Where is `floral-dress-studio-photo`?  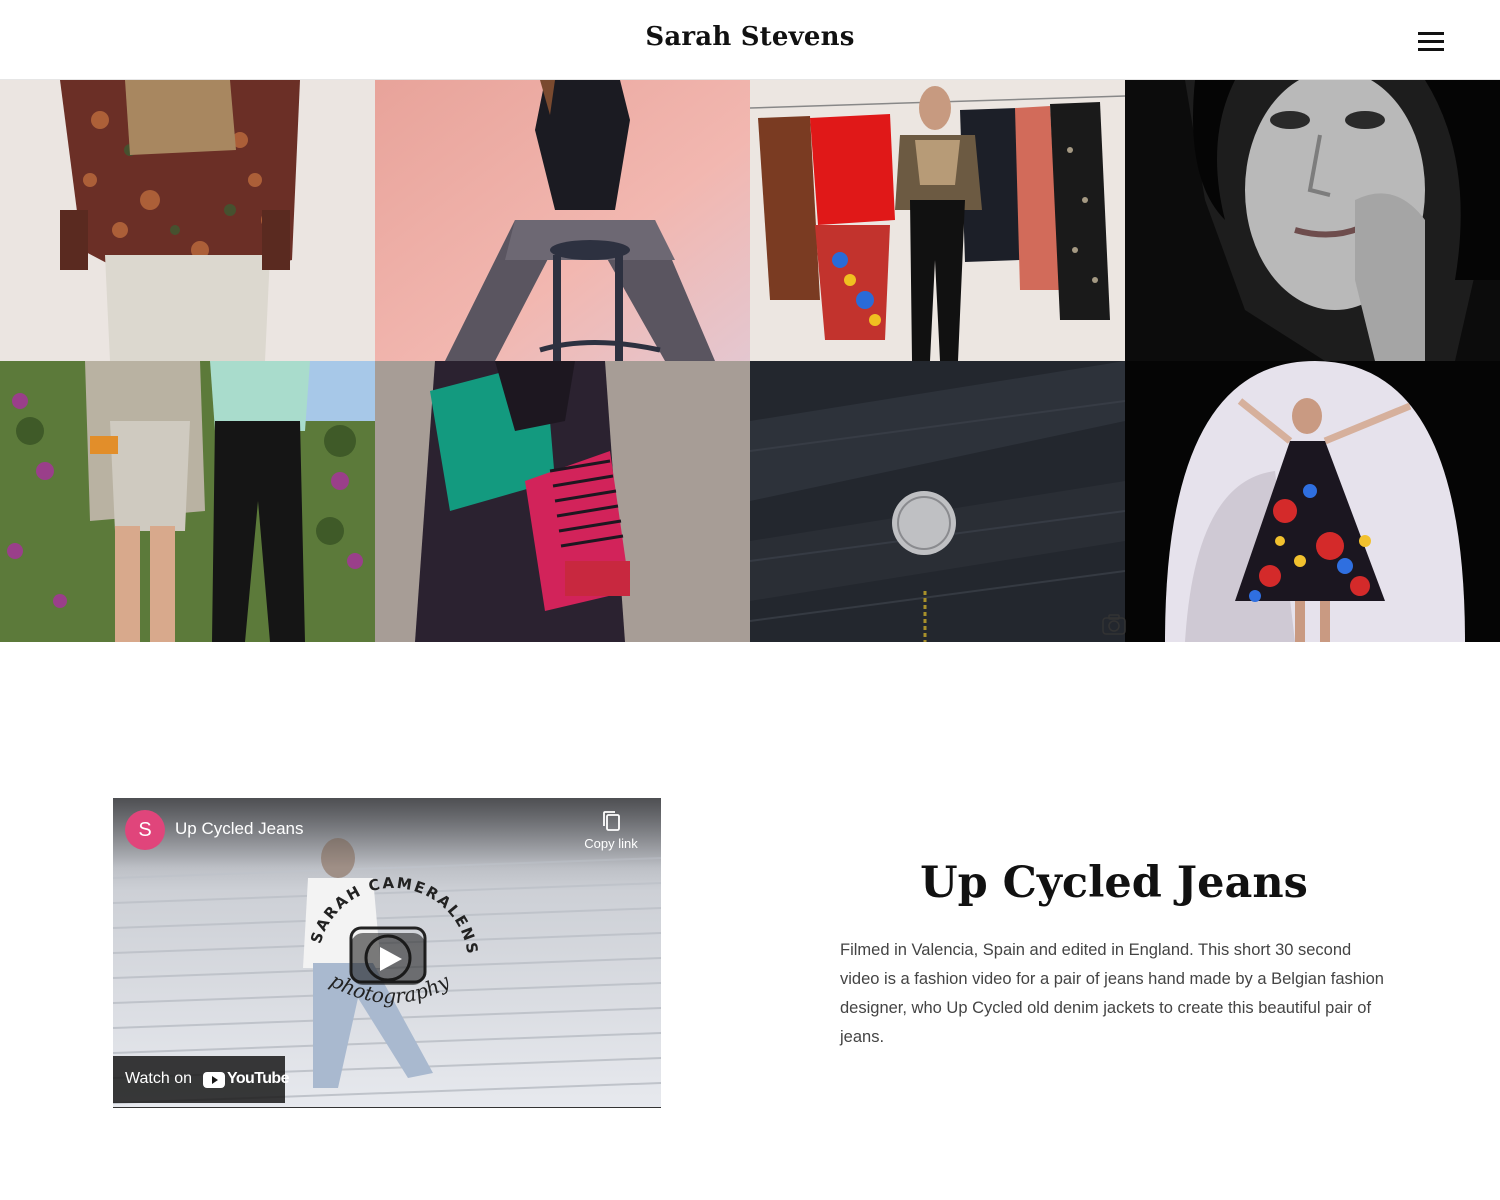 floral-dress-studio-photo is located at coordinates (1312, 501).